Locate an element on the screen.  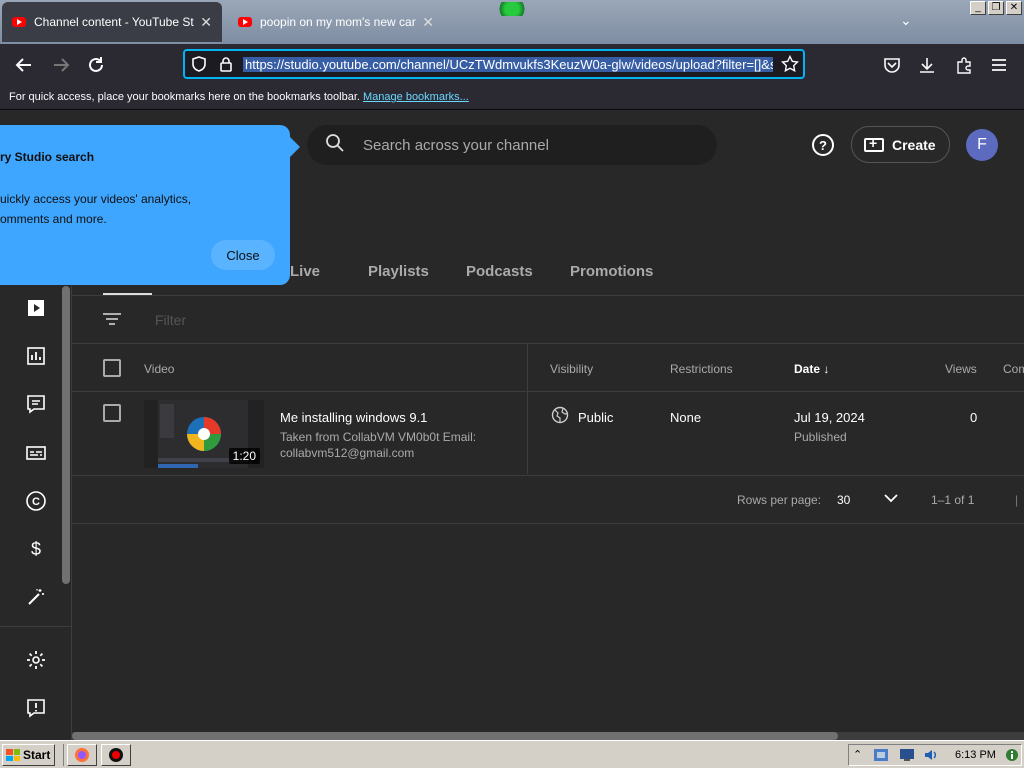
header-video: Video is located at coordinates (159, 369).